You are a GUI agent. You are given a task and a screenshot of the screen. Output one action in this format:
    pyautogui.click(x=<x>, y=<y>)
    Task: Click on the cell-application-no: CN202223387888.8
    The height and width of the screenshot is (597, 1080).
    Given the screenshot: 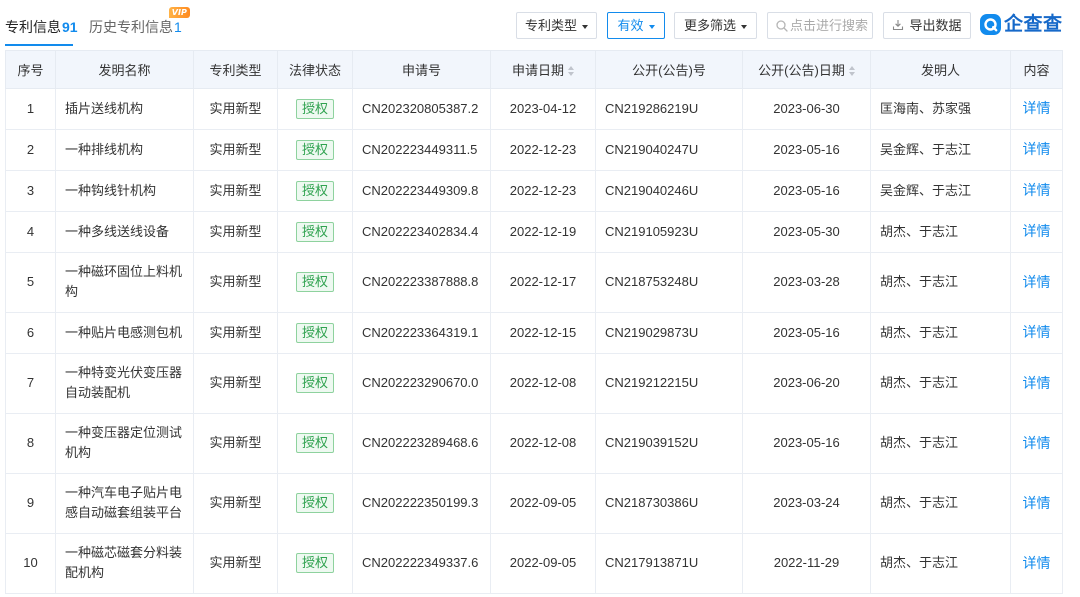 What is the action you would take?
    pyautogui.click(x=421, y=282)
    